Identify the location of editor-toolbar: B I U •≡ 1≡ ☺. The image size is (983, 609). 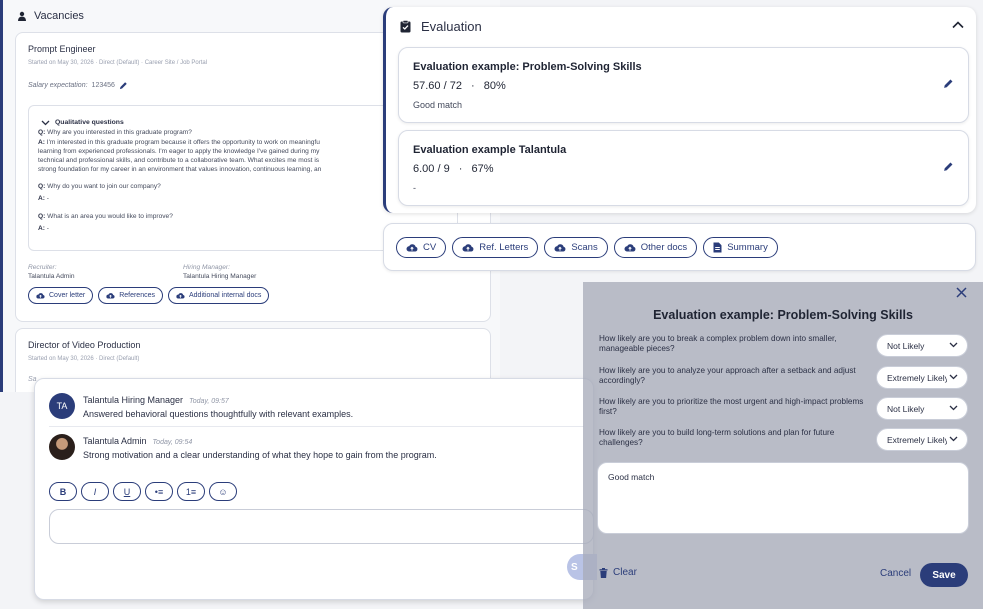
(143, 491).